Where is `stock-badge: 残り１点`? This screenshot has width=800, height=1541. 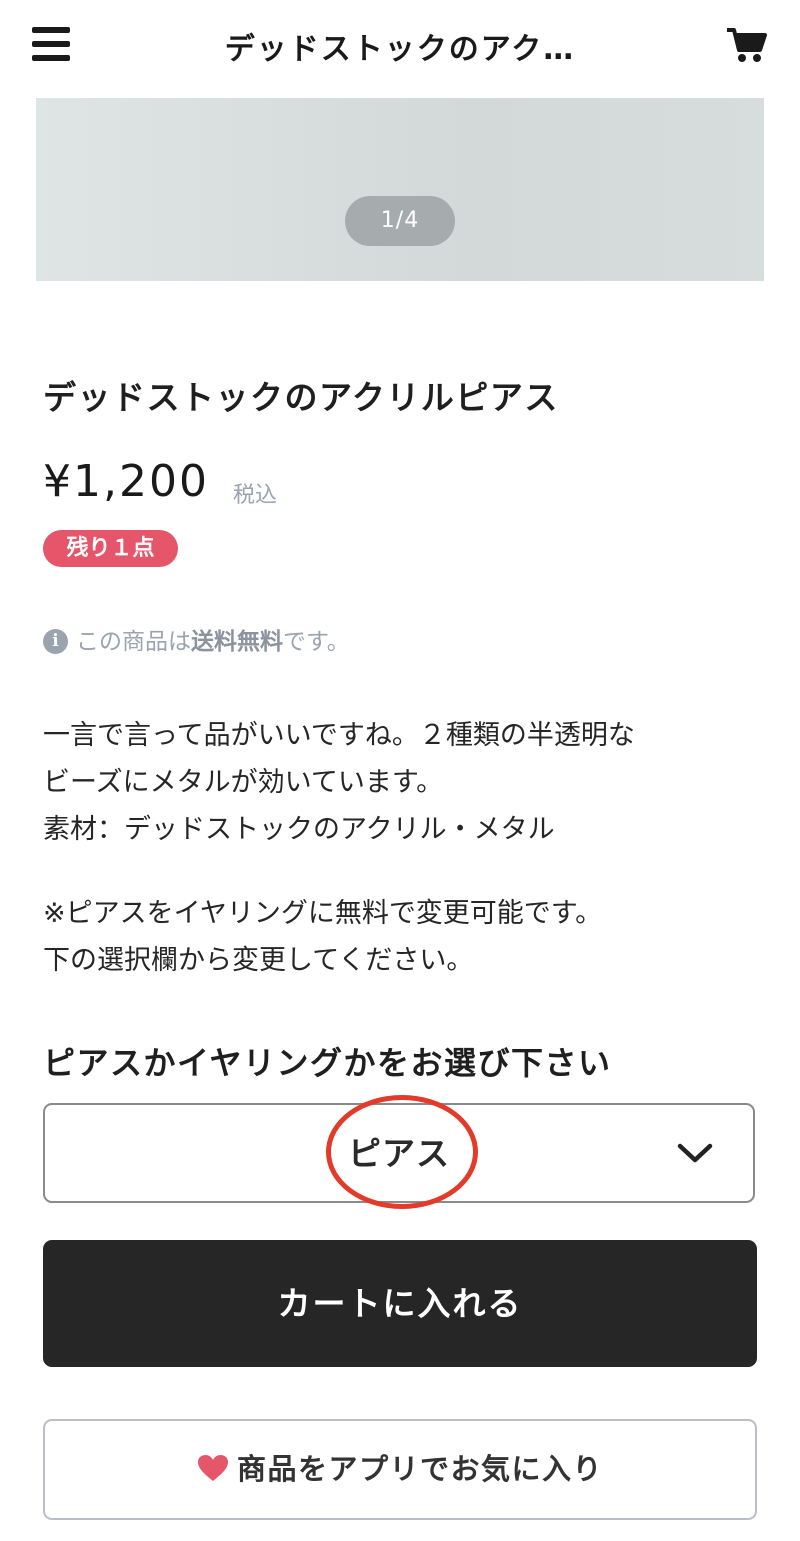 stock-badge: 残り１点 is located at coordinates (110, 548).